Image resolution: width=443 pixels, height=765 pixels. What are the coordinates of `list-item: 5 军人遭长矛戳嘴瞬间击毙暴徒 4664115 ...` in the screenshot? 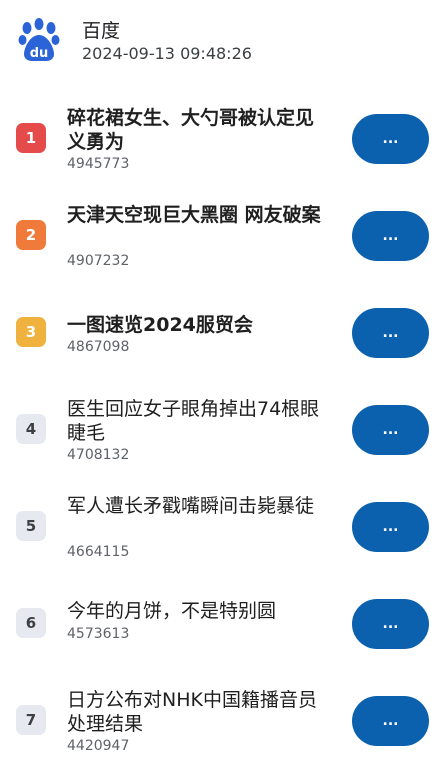 It's located at (221, 526).